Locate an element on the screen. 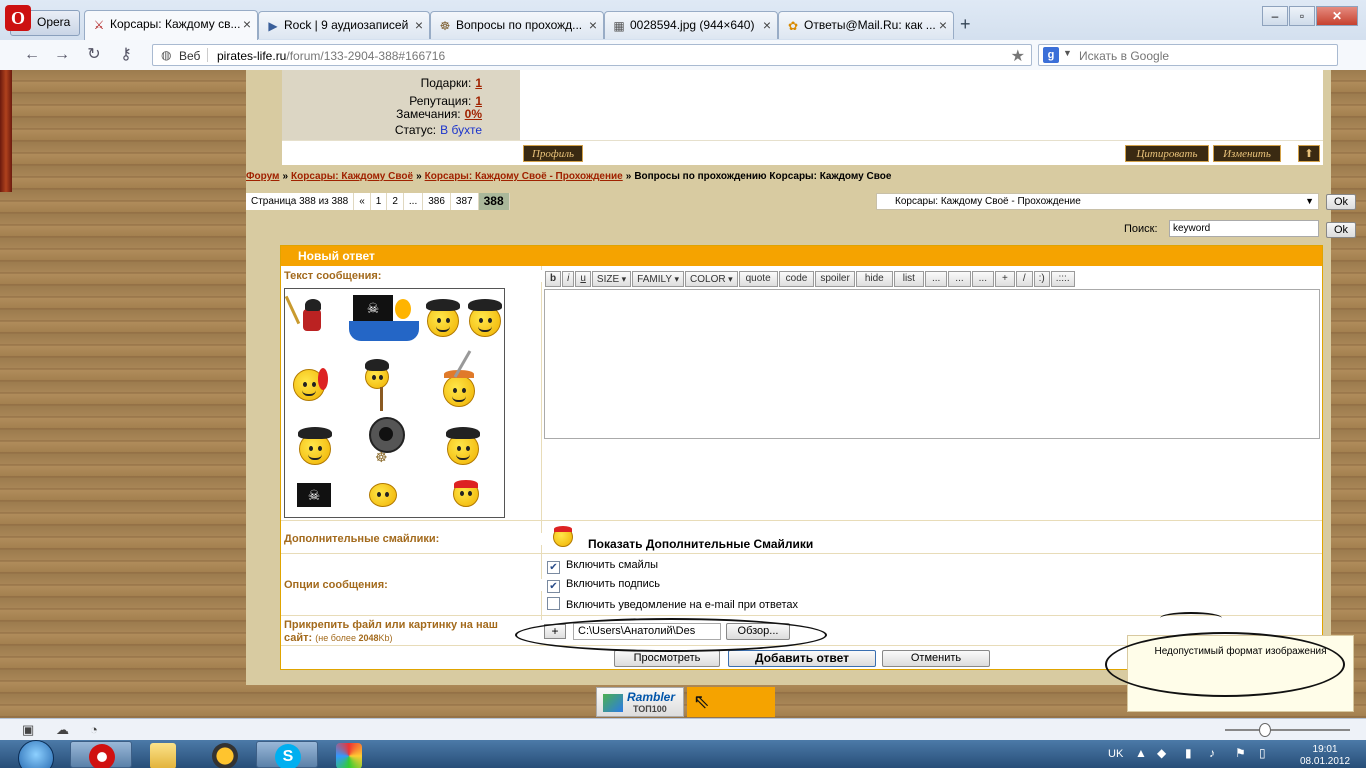 This screenshot has width=1366, height=768. forum-jump-select: Корсары: Каждому Своё - Прохождение ▼ is located at coordinates (1097, 201).